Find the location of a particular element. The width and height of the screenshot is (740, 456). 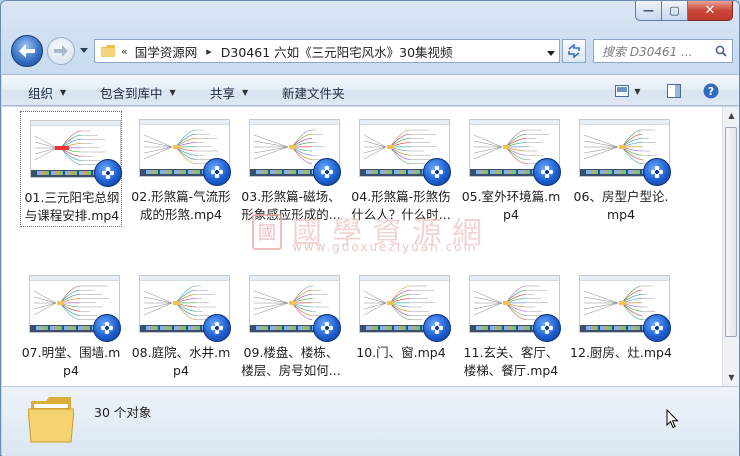

refresh-button is located at coordinates (574, 51).